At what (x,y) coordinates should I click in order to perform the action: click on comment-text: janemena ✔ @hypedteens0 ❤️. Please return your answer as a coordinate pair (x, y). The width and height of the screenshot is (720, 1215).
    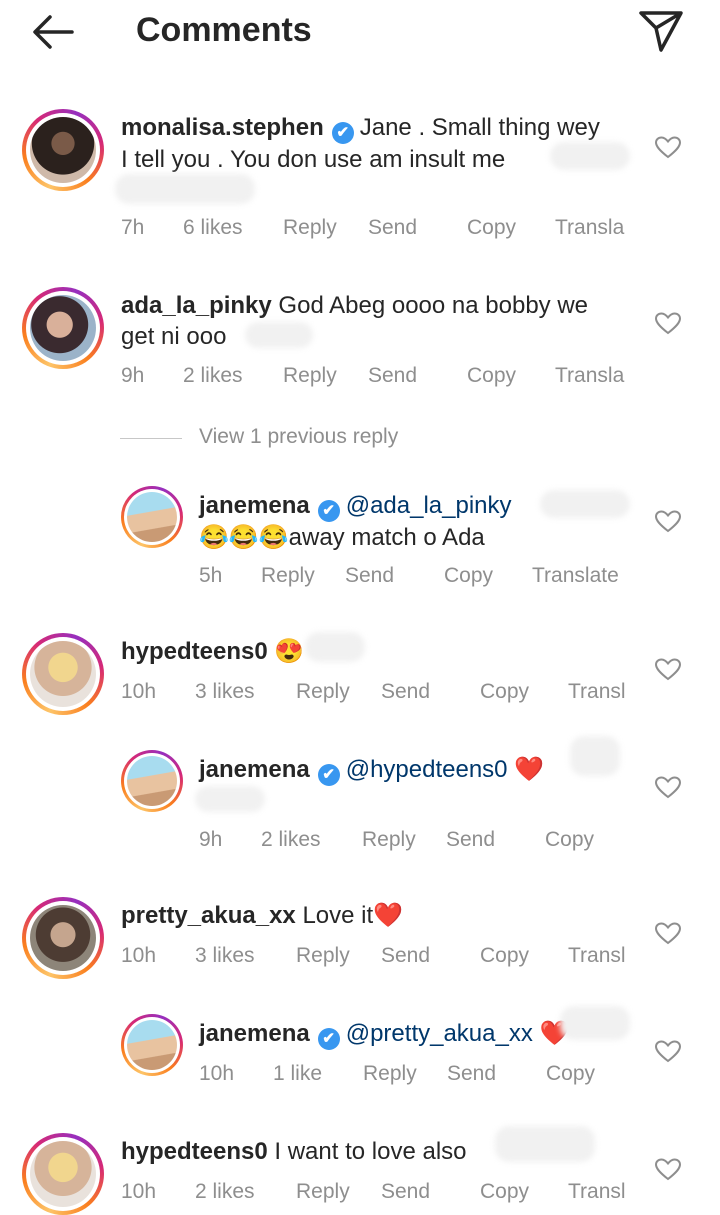
    Looking at the image, I should click on (414, 770).